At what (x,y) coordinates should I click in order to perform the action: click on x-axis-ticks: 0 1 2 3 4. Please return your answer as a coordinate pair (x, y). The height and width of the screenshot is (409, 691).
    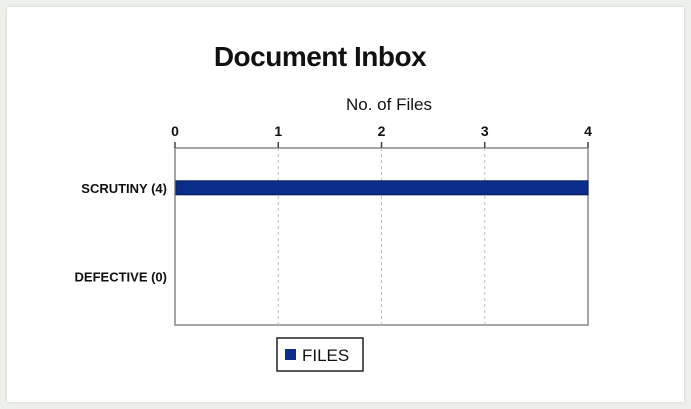
    Looking at the image, I should click on (381, 135).